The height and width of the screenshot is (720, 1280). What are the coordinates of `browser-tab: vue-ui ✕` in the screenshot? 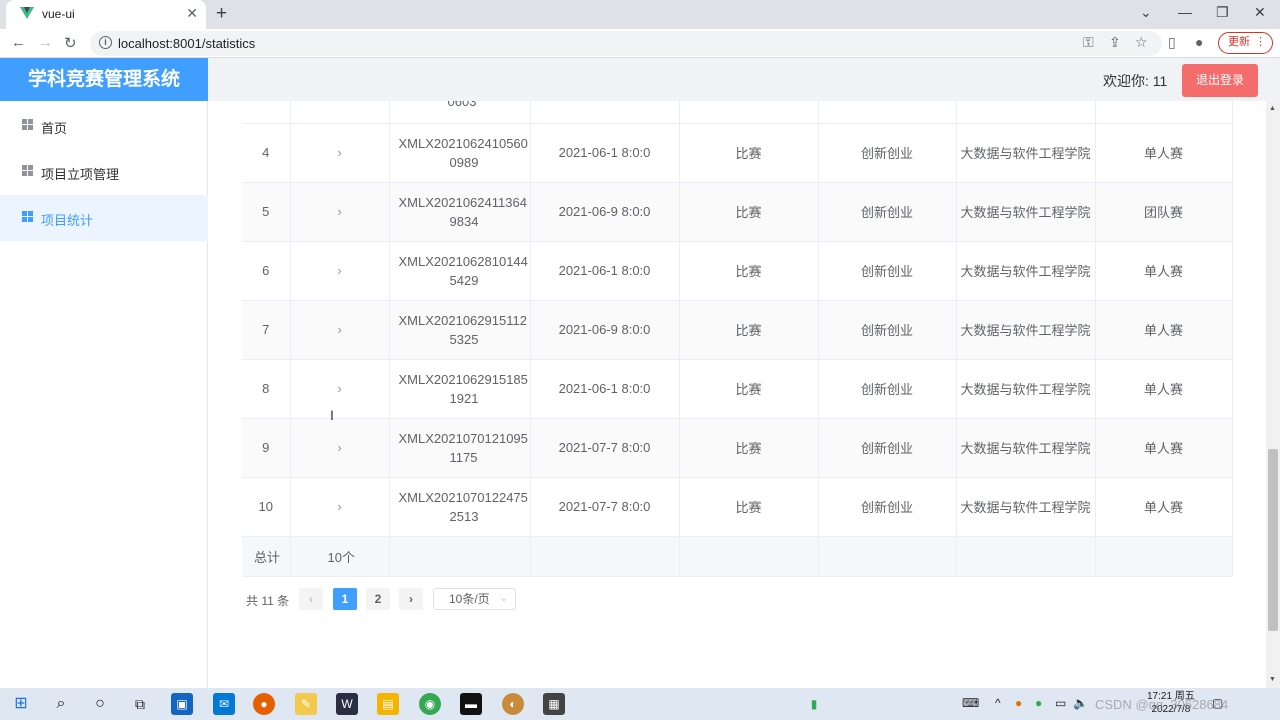 It's located at (106, 14).